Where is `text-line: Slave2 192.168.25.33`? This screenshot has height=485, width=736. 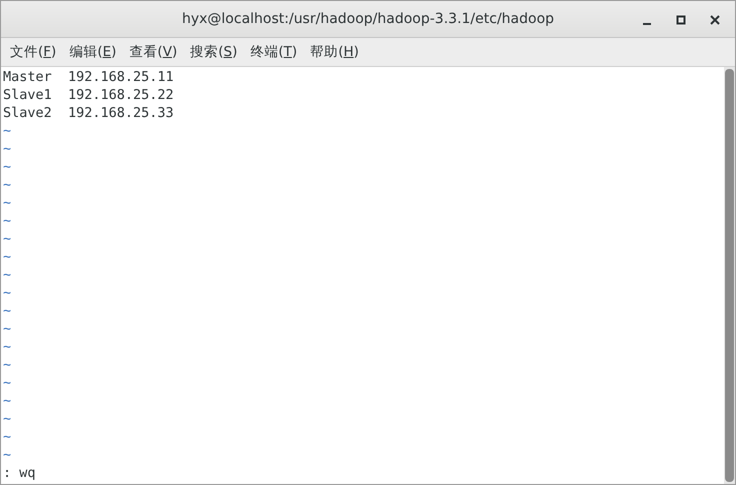 text-line: Slave2 192.168.25.33 is located at coordinates (88, 113).